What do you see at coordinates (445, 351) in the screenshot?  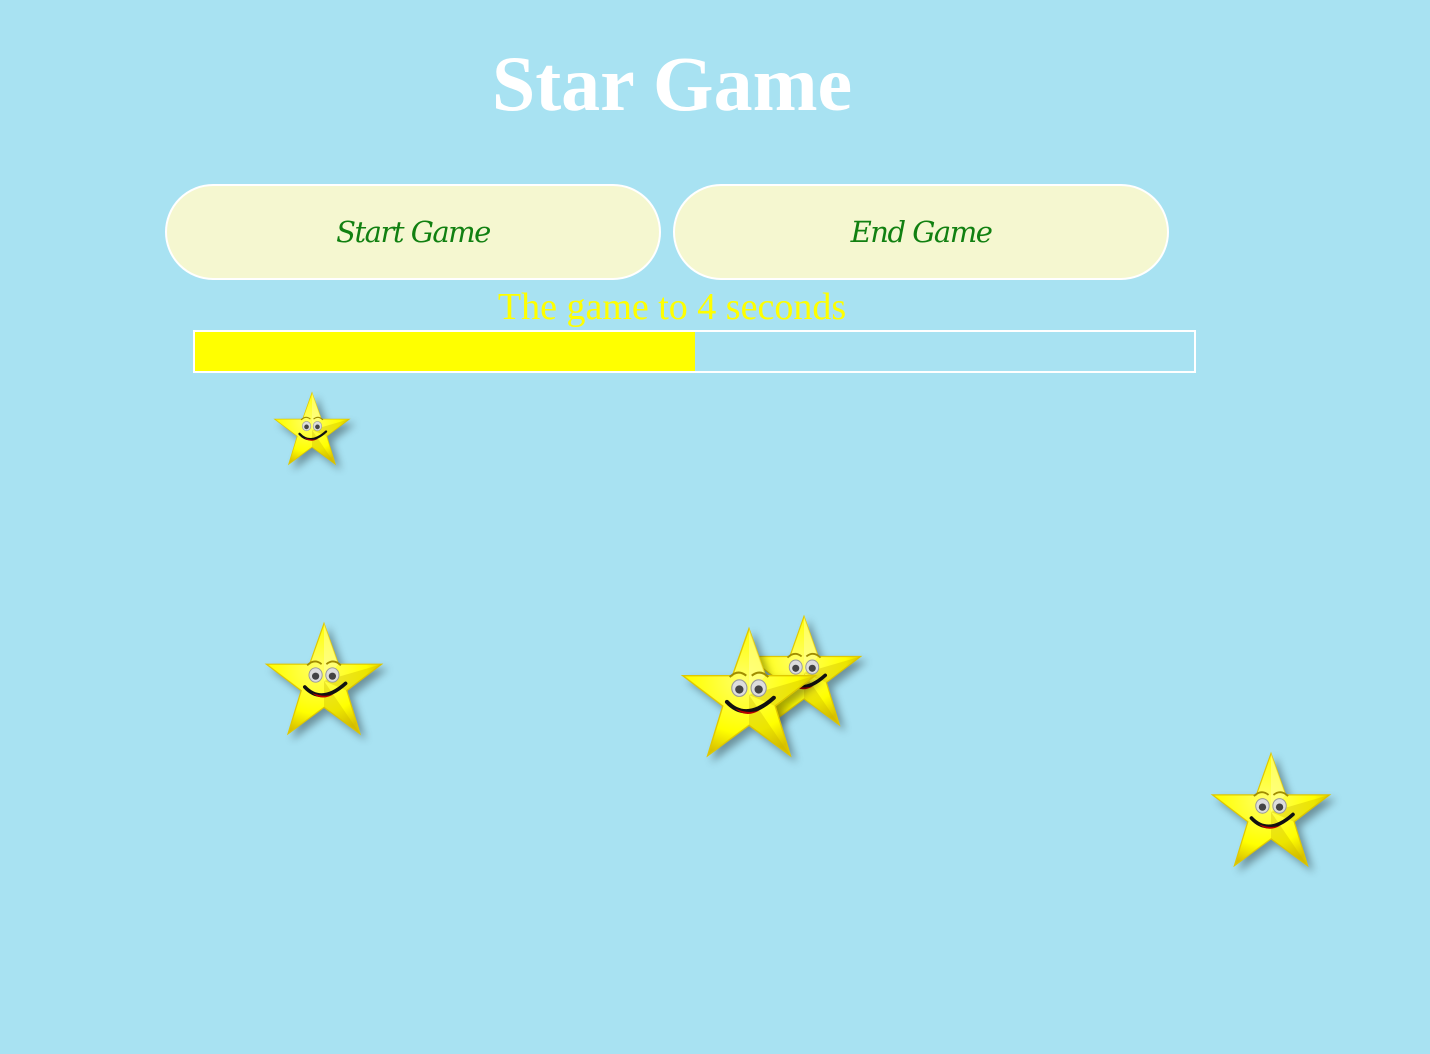 I see `timer-progress-fill` at bounding box center [445, 351].